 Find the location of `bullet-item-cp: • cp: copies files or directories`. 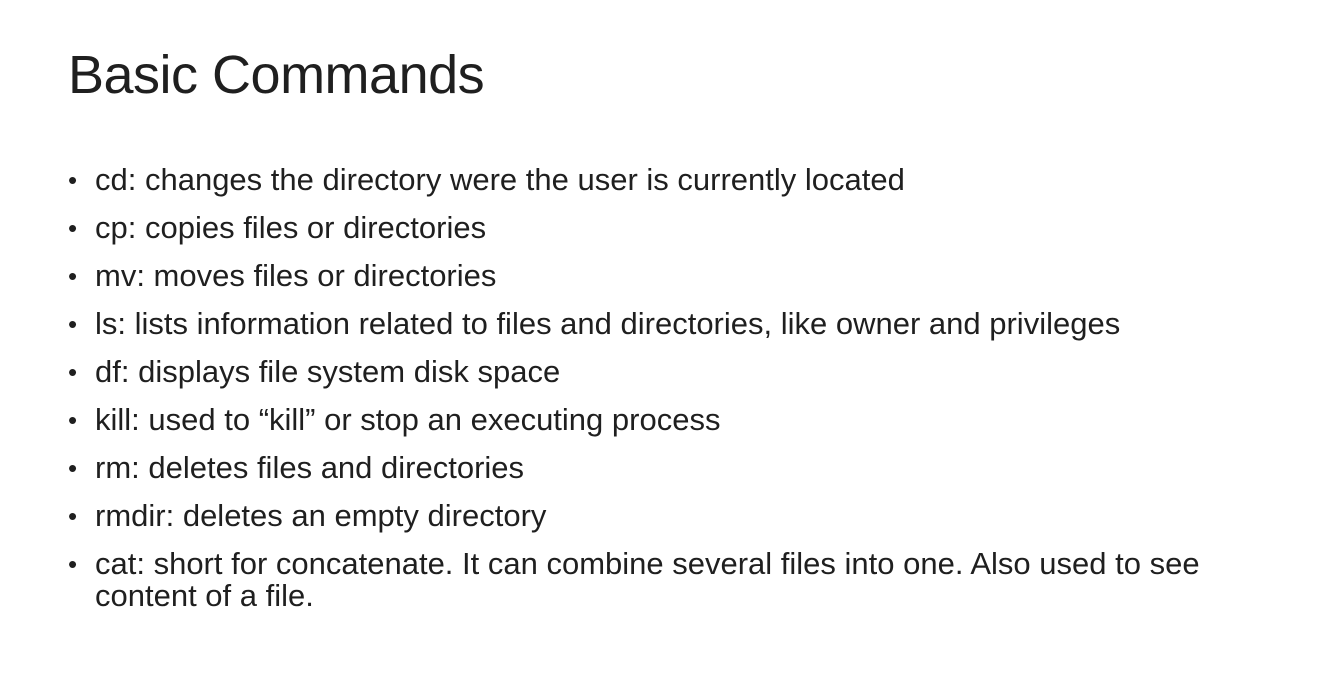

bullet-item-cp: • cp: copies files or directories is located at coordinates (688, 228).